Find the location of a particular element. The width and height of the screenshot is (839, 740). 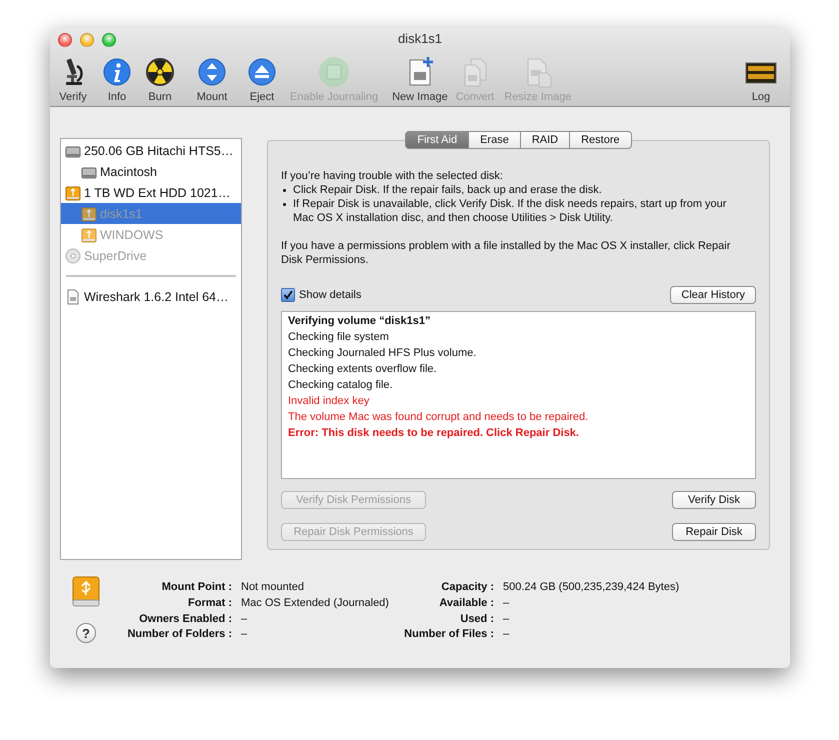

bullet-item: Click Repair Disk. If the repair fails, back up and erase the disk. is located at coordinates (512, 190).